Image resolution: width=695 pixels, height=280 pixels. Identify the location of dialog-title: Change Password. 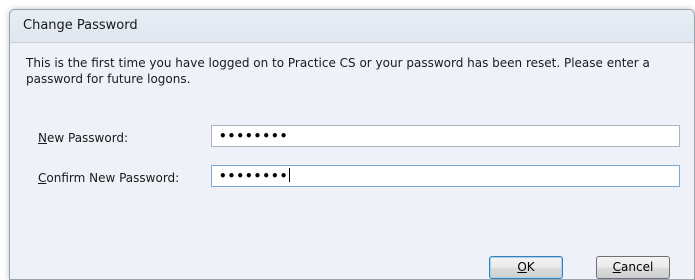
(80, 25).